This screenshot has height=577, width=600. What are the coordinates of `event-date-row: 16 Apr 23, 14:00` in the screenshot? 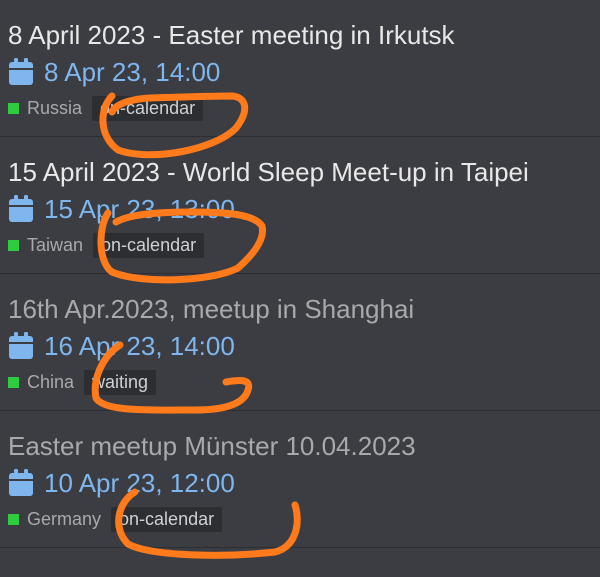 It's located at (121, 346).